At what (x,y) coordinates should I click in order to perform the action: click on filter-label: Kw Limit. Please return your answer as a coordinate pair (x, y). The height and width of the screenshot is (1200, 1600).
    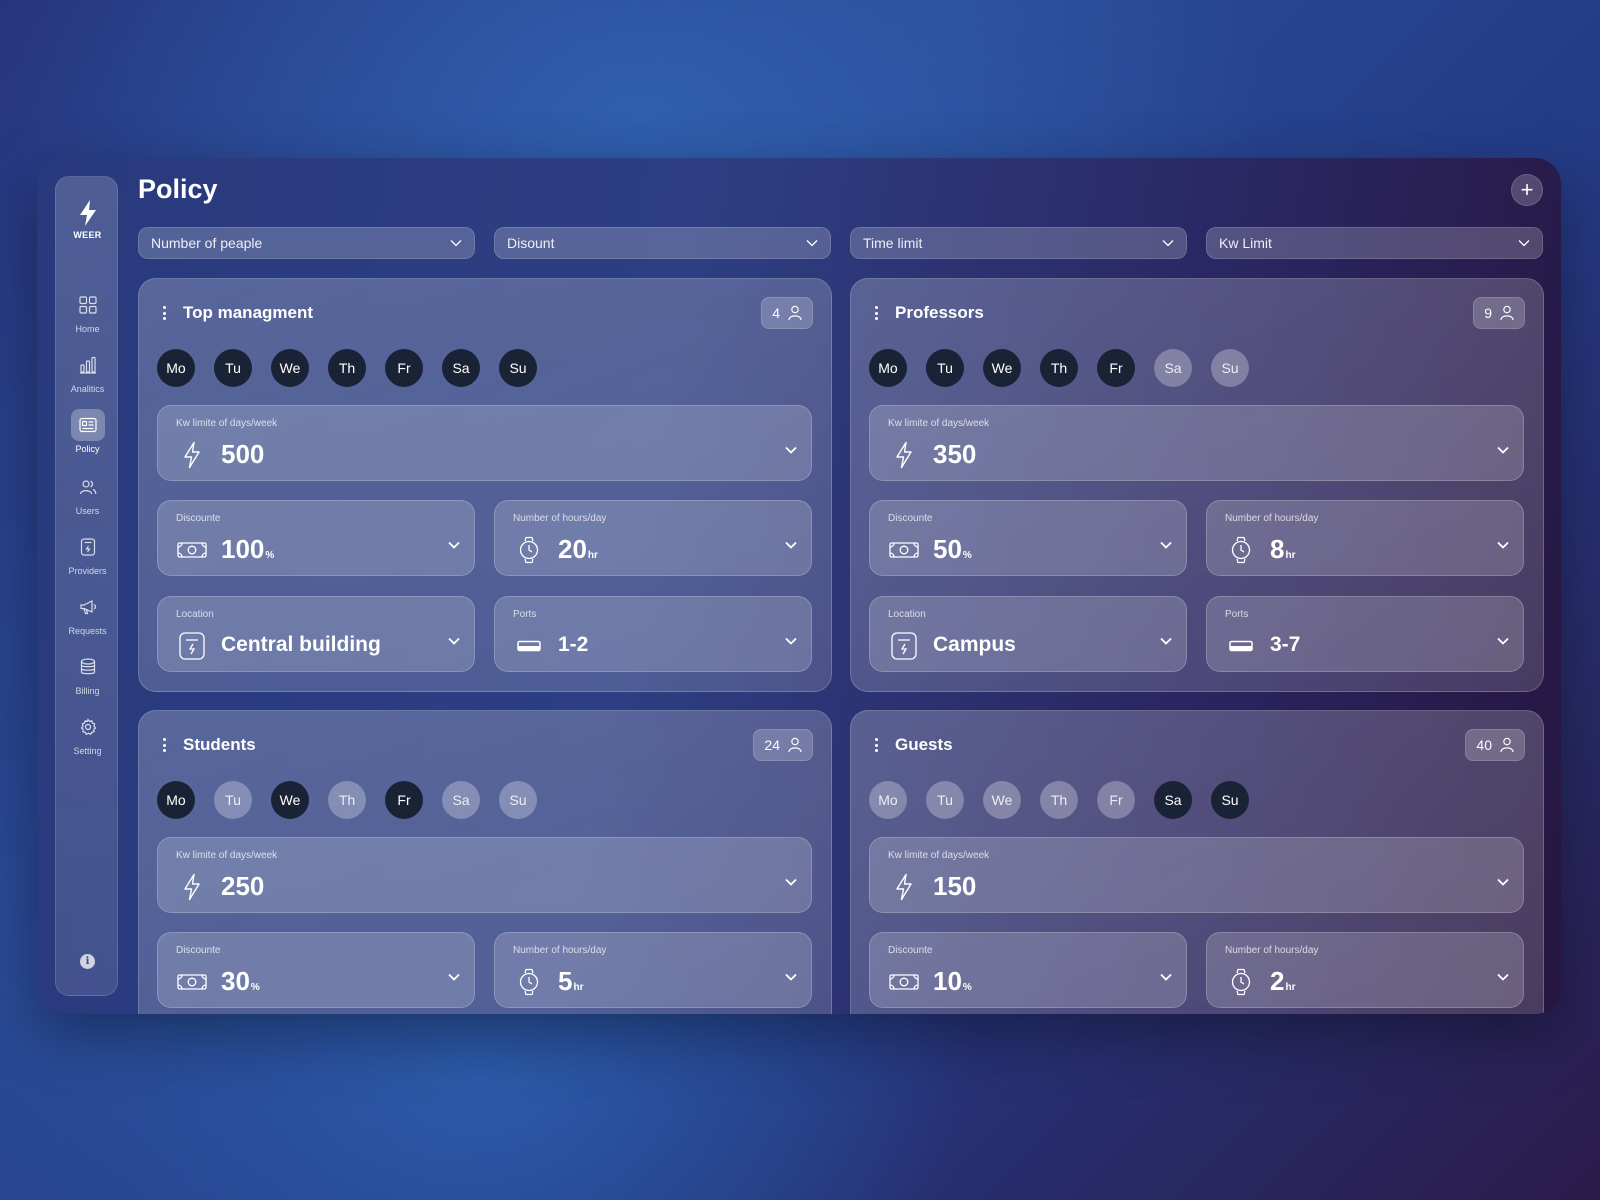
    Looking at the image, I should click on (1245, 243).